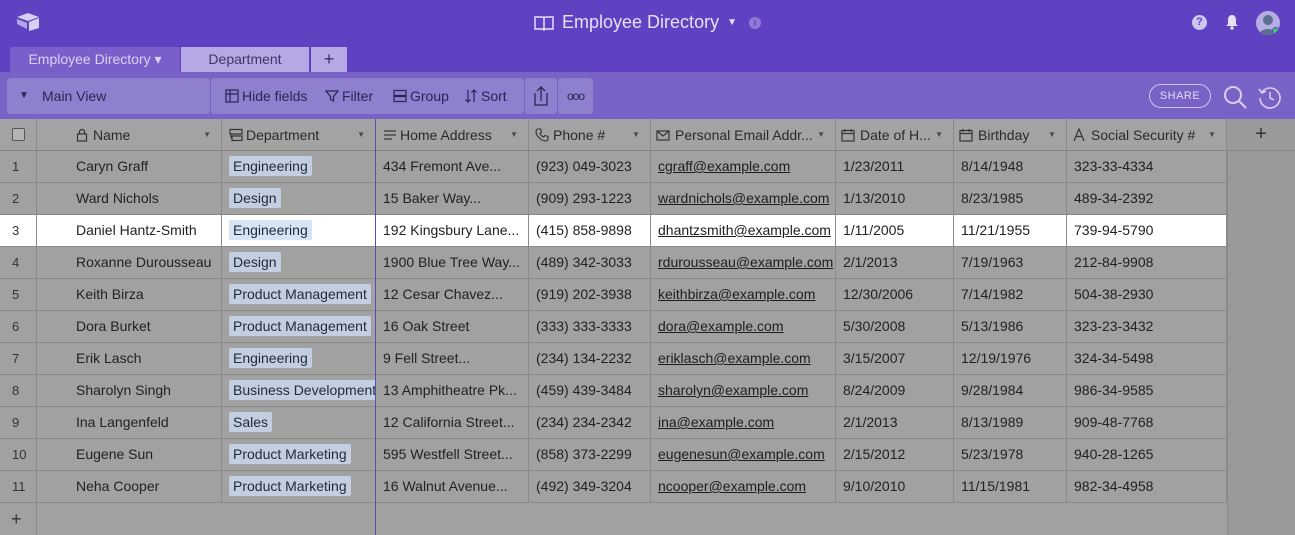  What do you see at coordinates (590, 199) in the screenshot?
I see `cell-phone: (909) 293-1223` at bounding box center [590, 199].